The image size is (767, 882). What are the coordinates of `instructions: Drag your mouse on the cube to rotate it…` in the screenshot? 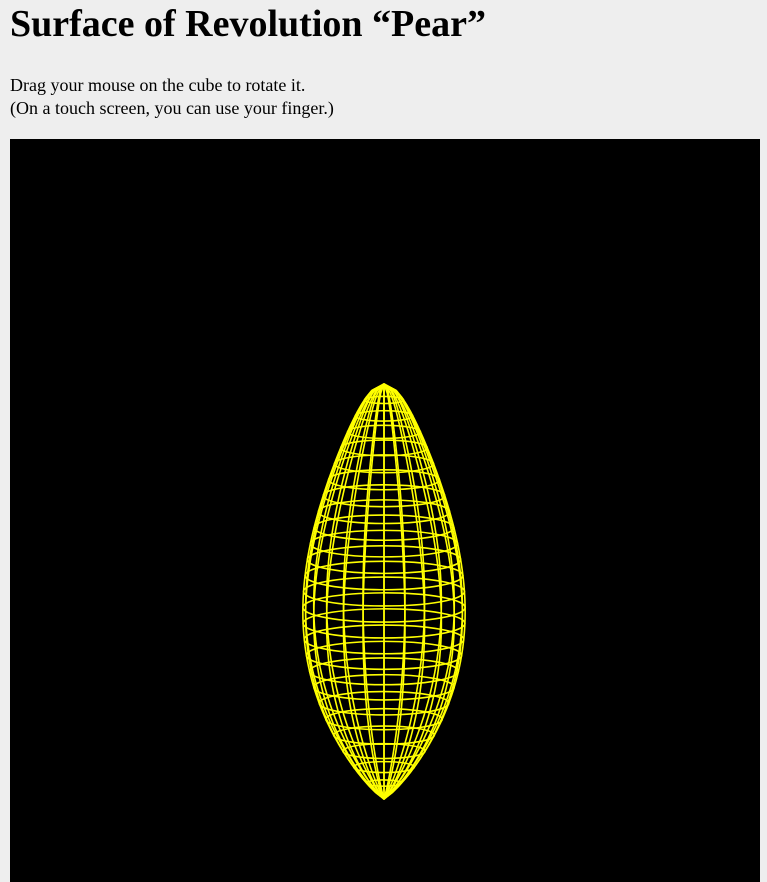 It's located at (172, 97).